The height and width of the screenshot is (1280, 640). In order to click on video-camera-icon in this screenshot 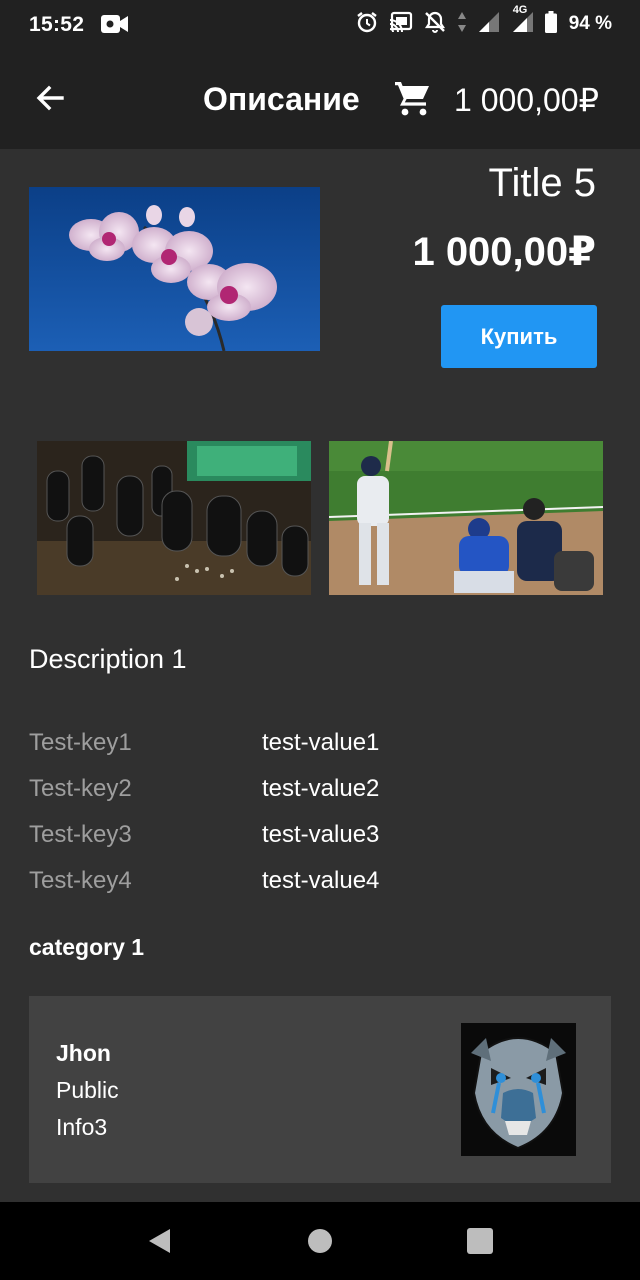, I will do `click(115, 26)`.